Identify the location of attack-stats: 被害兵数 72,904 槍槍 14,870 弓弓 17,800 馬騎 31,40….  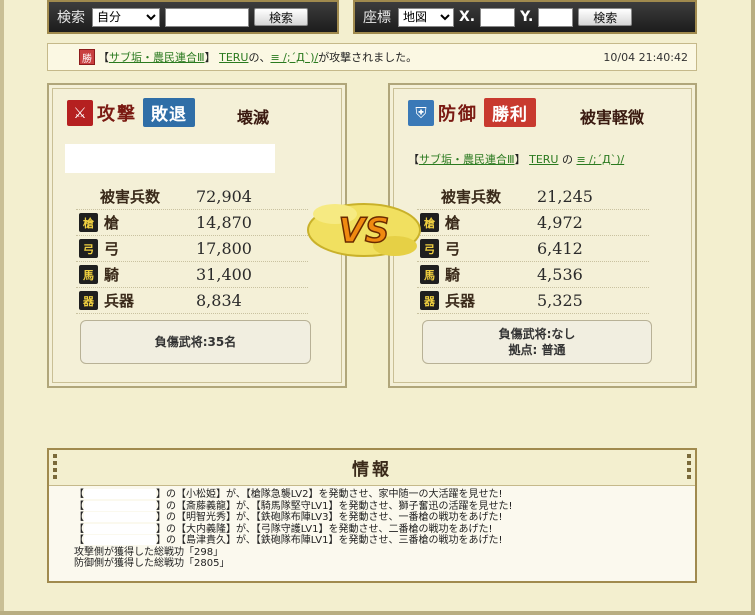
(192, 248).